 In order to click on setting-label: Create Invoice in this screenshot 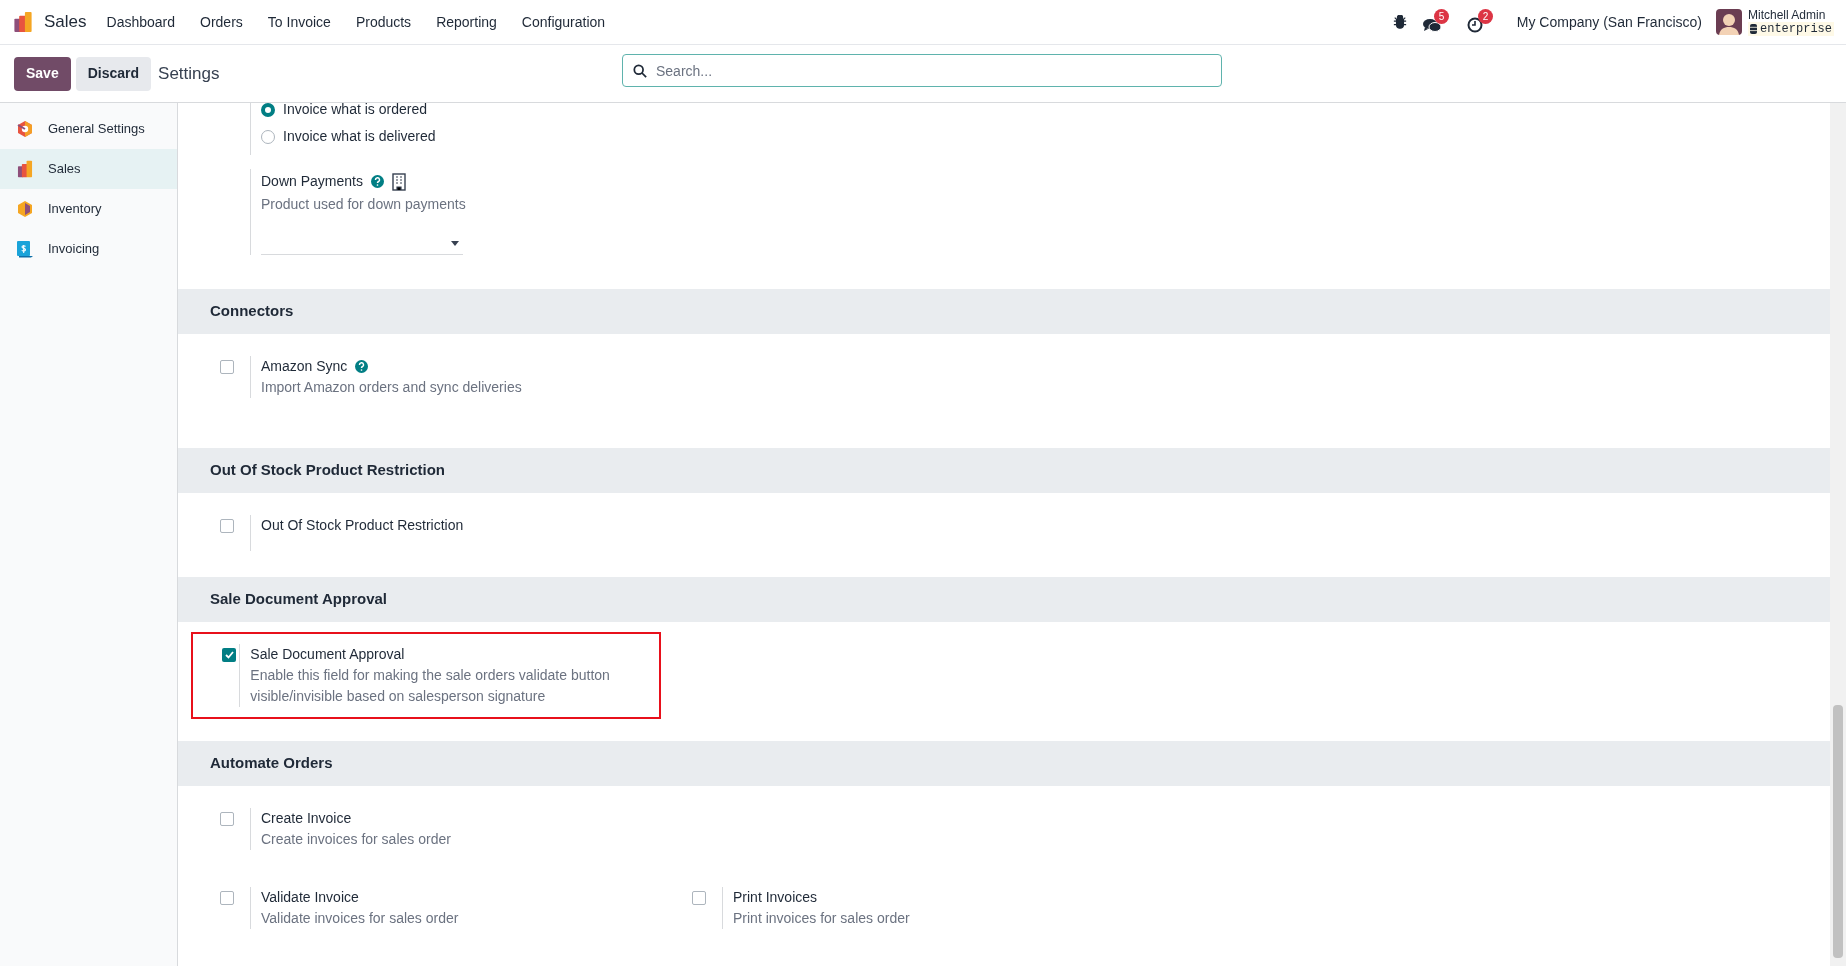, I will do `click(306, 818)`.